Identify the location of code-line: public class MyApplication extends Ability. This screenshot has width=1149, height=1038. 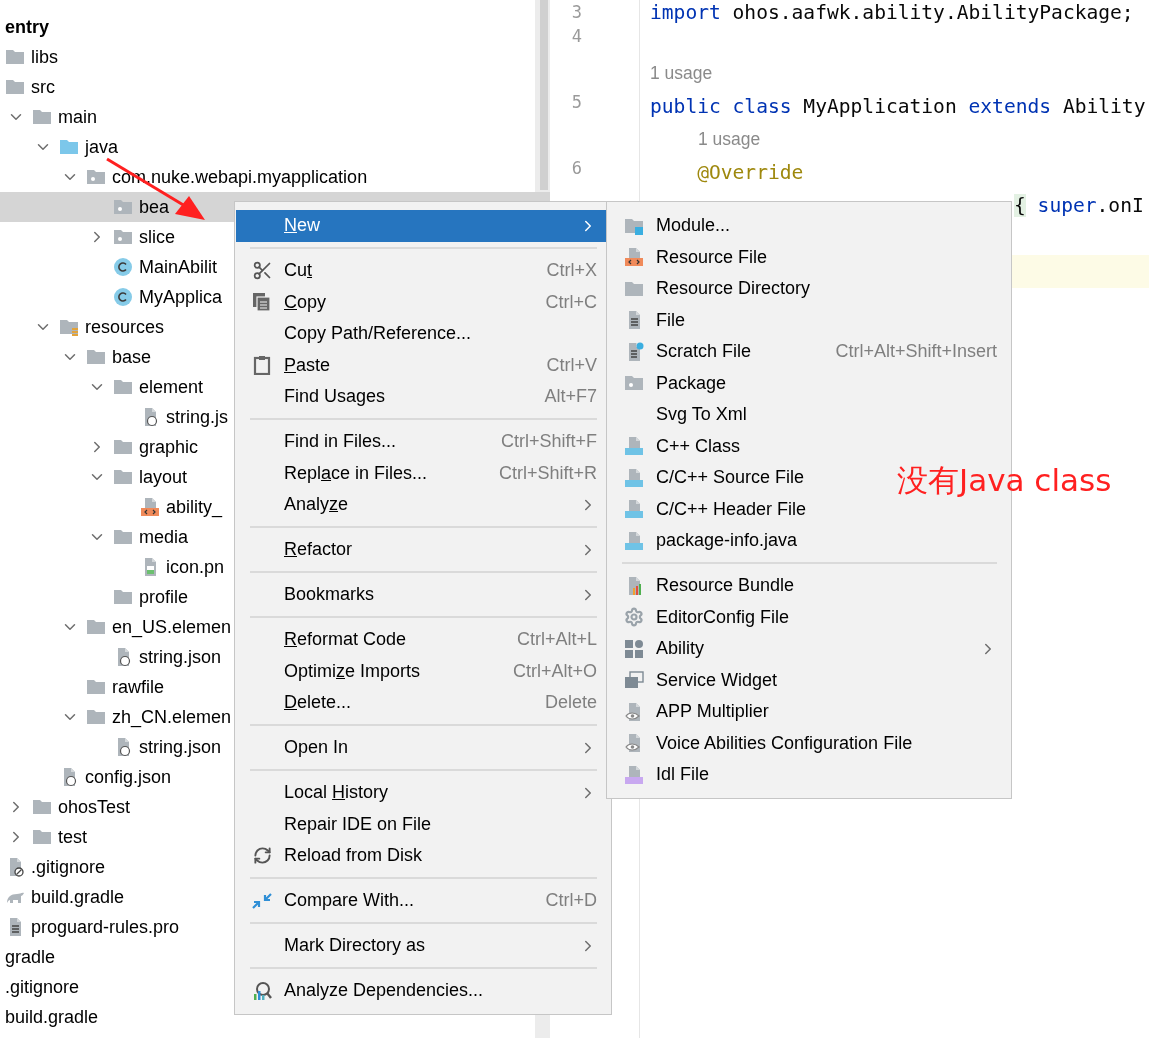
(898, 106).